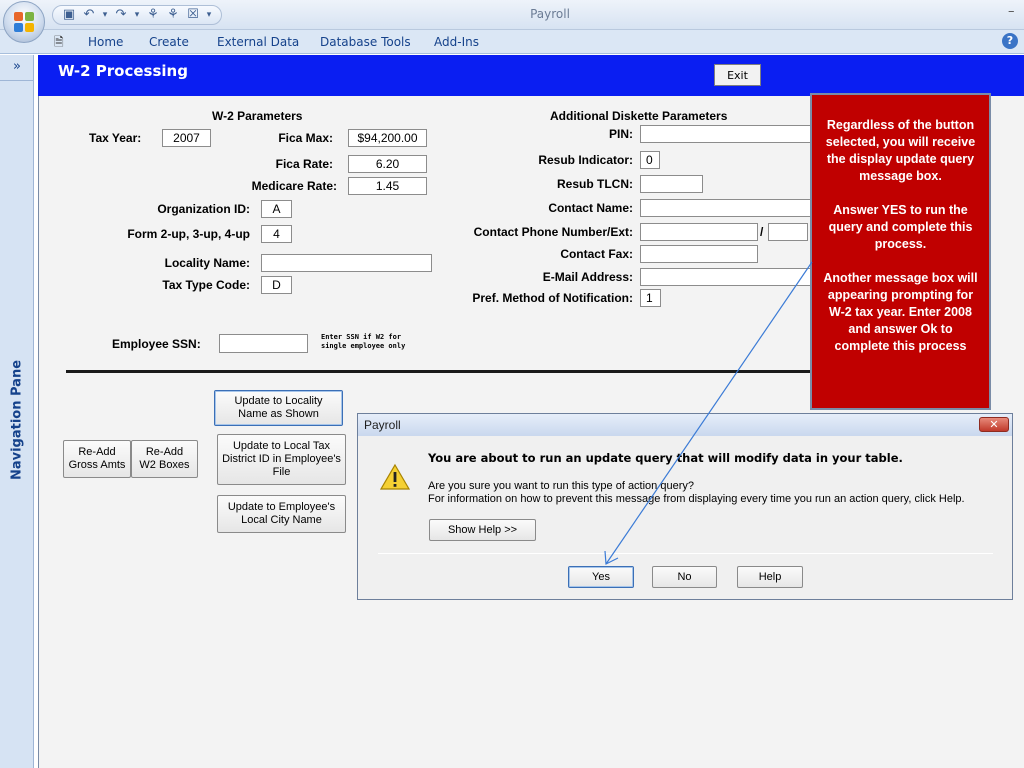  Describe the element at coordinates (788, 232) in the screenshot. I see `contact-ext-field` at that location.